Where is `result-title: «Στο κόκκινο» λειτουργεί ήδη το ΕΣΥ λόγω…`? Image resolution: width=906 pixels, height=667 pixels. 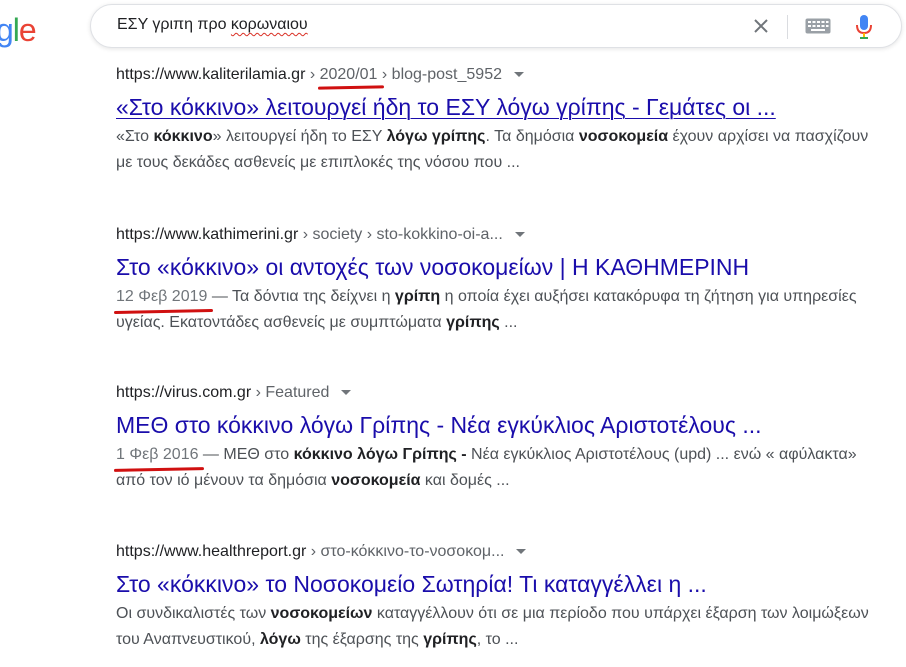
result-title: «Στο κόκκινο» λειτουργεί ήδη το ΕΣΥ λόγω… is located at coordinates (496, 107).